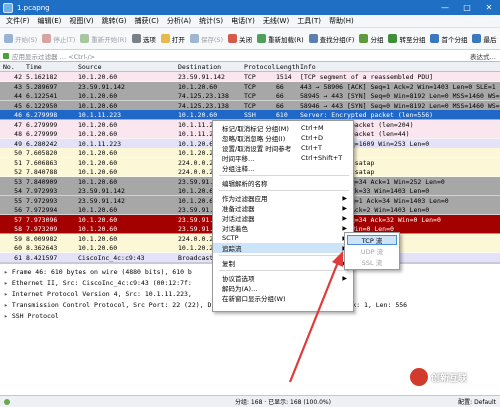 The image size is (500, 407). What do you see at coordinates (322, 158) in the screenshot?
I see `context-menu-shortcut: Ctrl+Shift+T` at bounding box center [322, 158].